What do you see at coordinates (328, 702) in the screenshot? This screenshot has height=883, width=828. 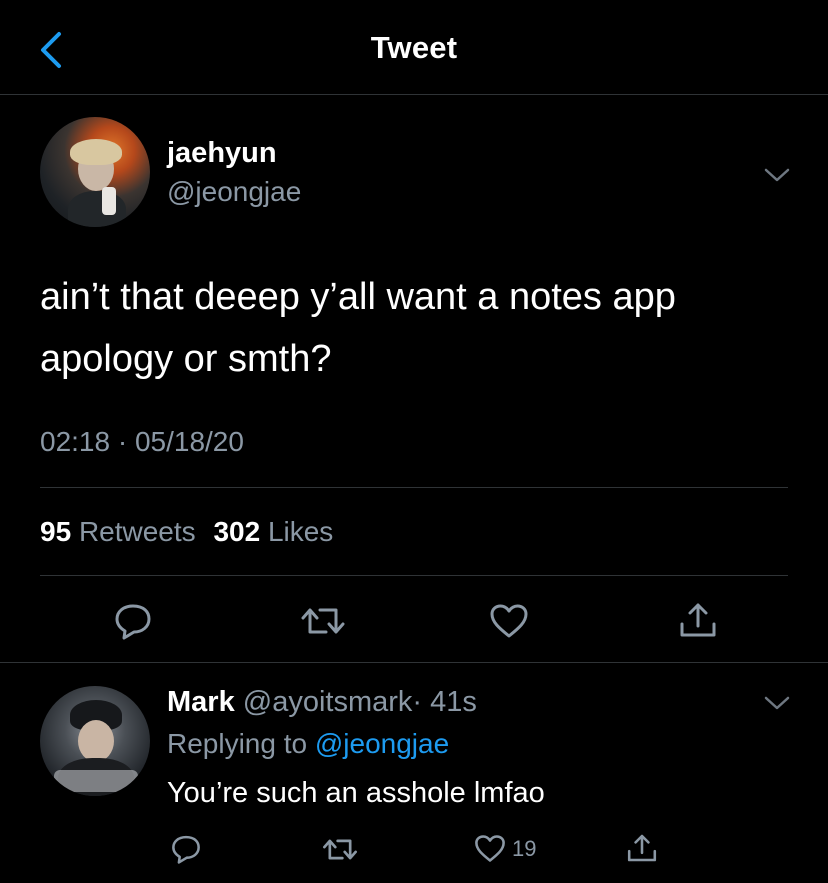 I see `reply-author-handle: @ayoitsmark` at bounding box center [328, 702].